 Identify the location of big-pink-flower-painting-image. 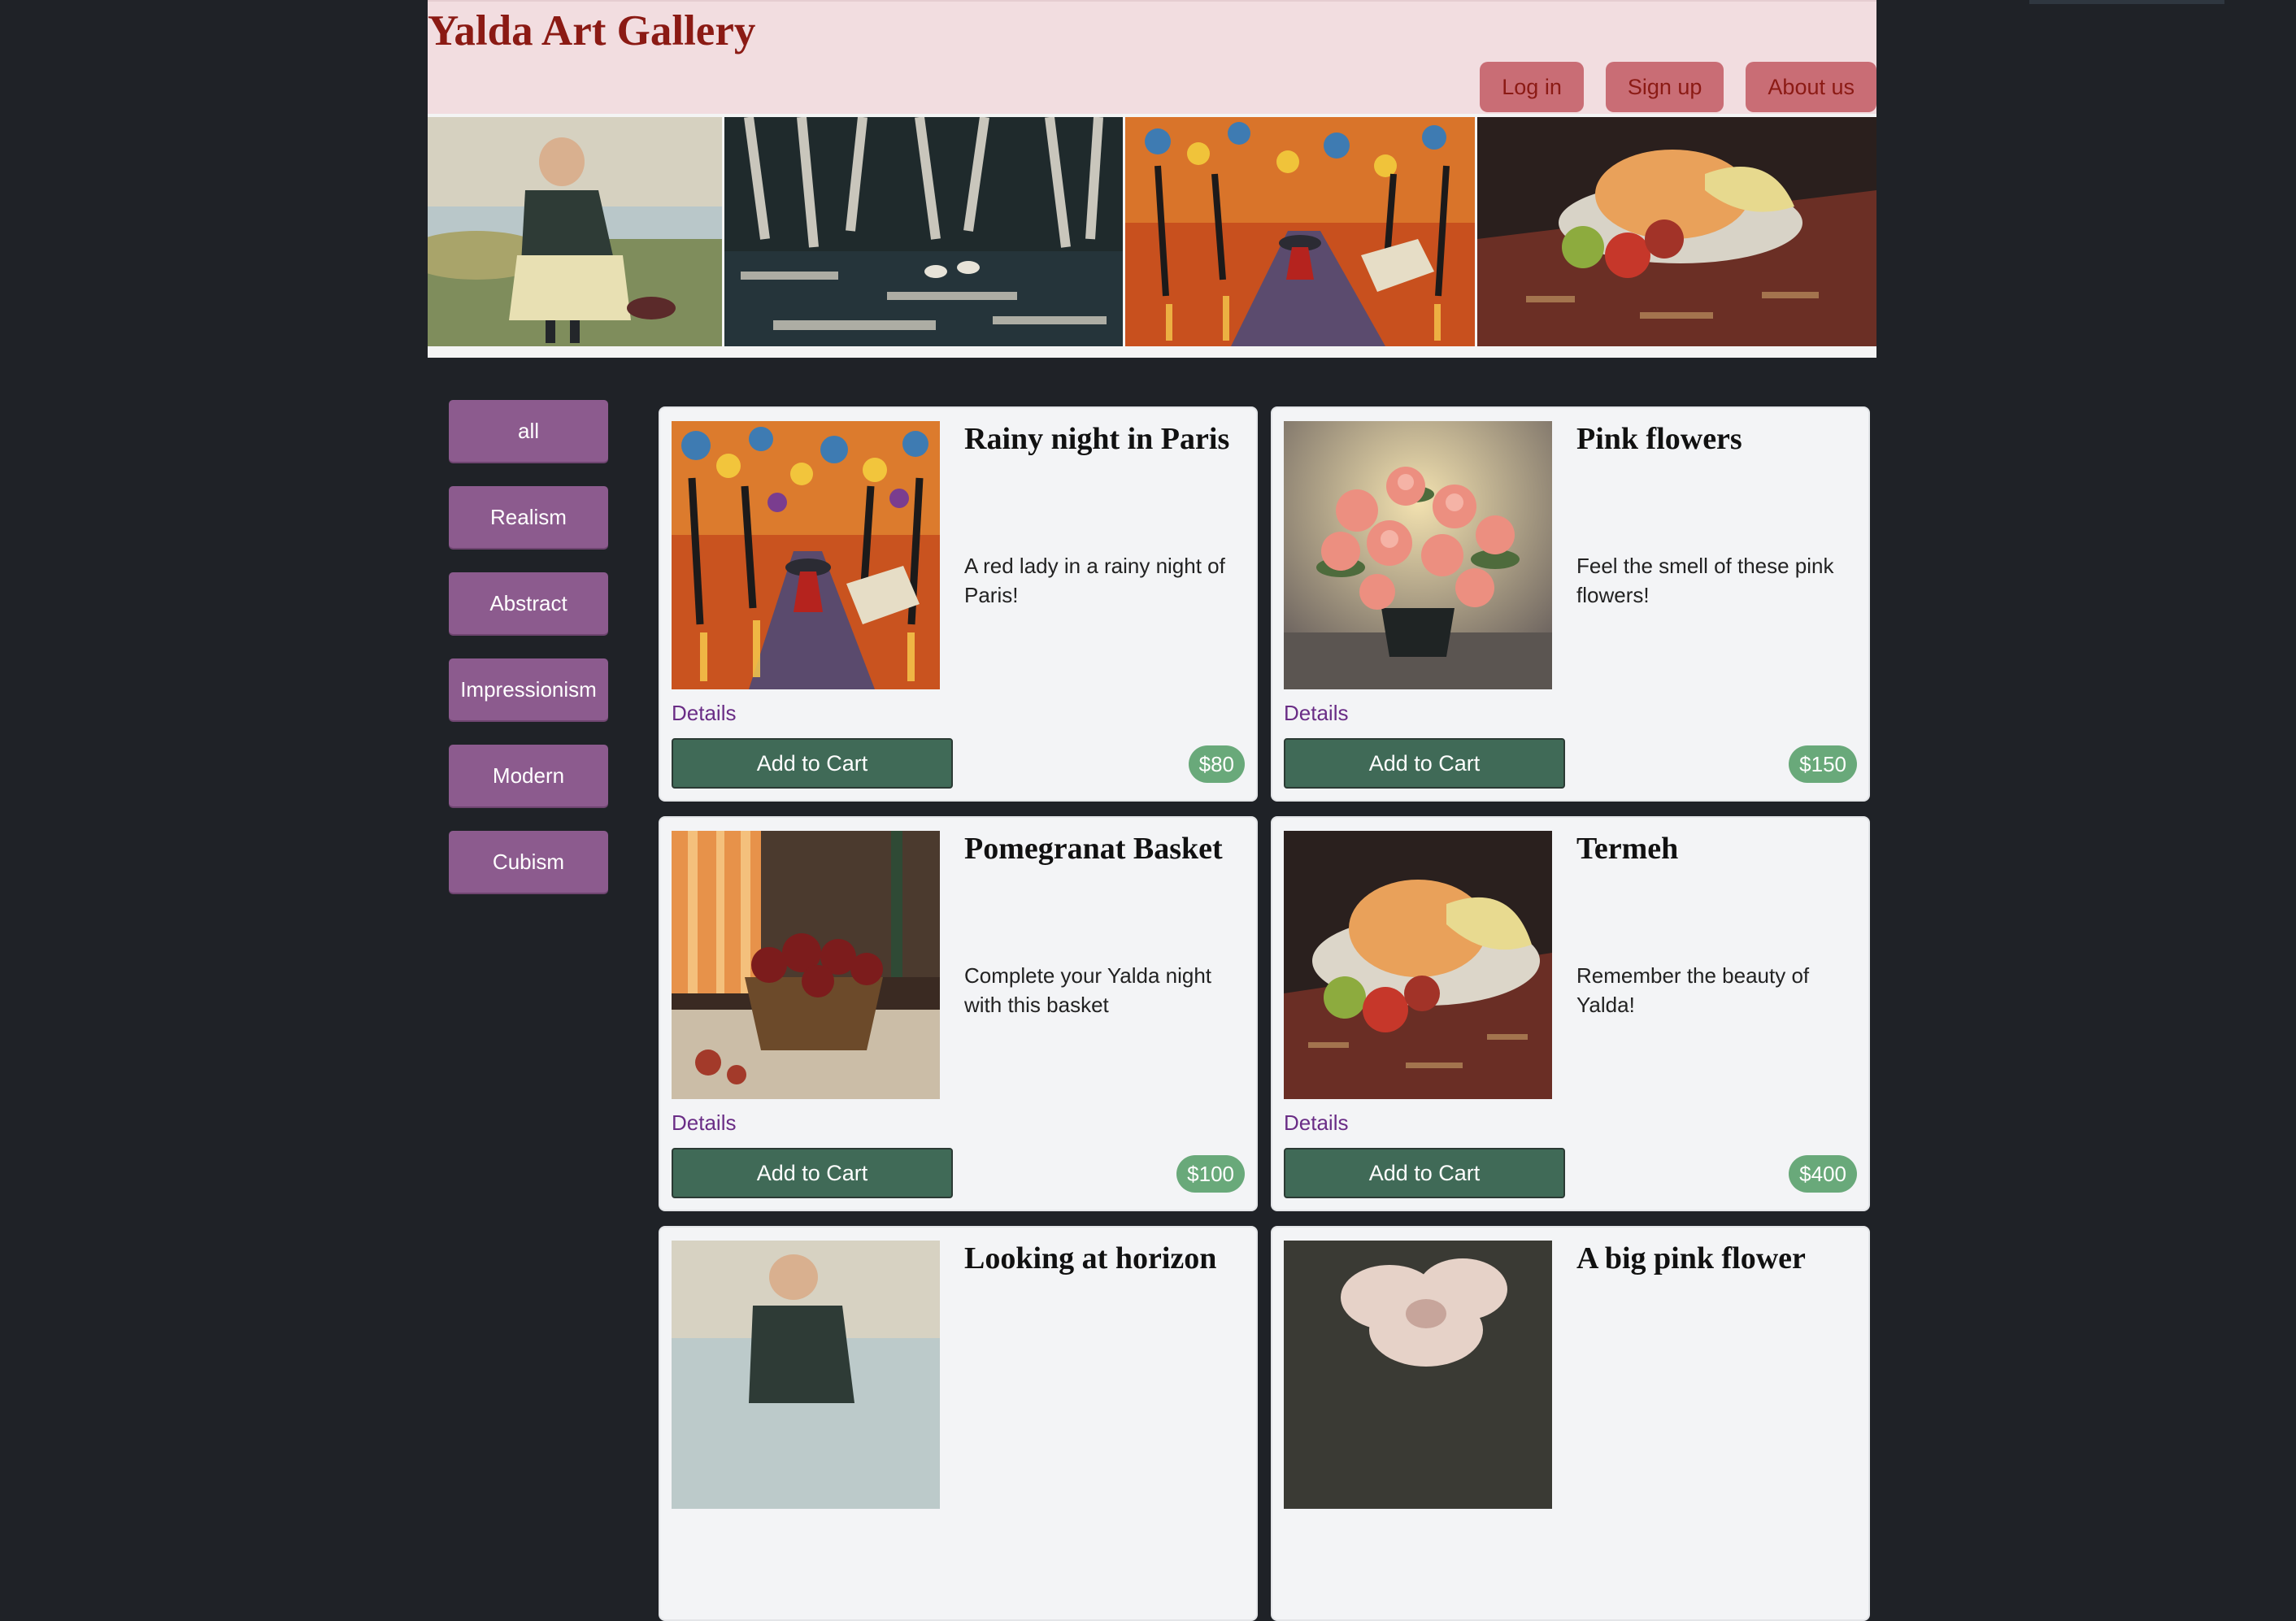
(1418, 1375).